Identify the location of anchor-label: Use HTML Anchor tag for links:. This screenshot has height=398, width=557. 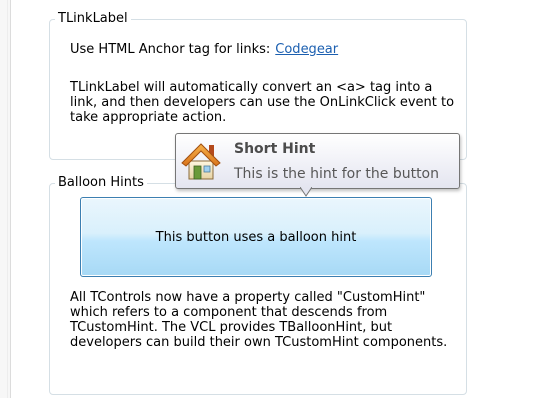
(170, 49).